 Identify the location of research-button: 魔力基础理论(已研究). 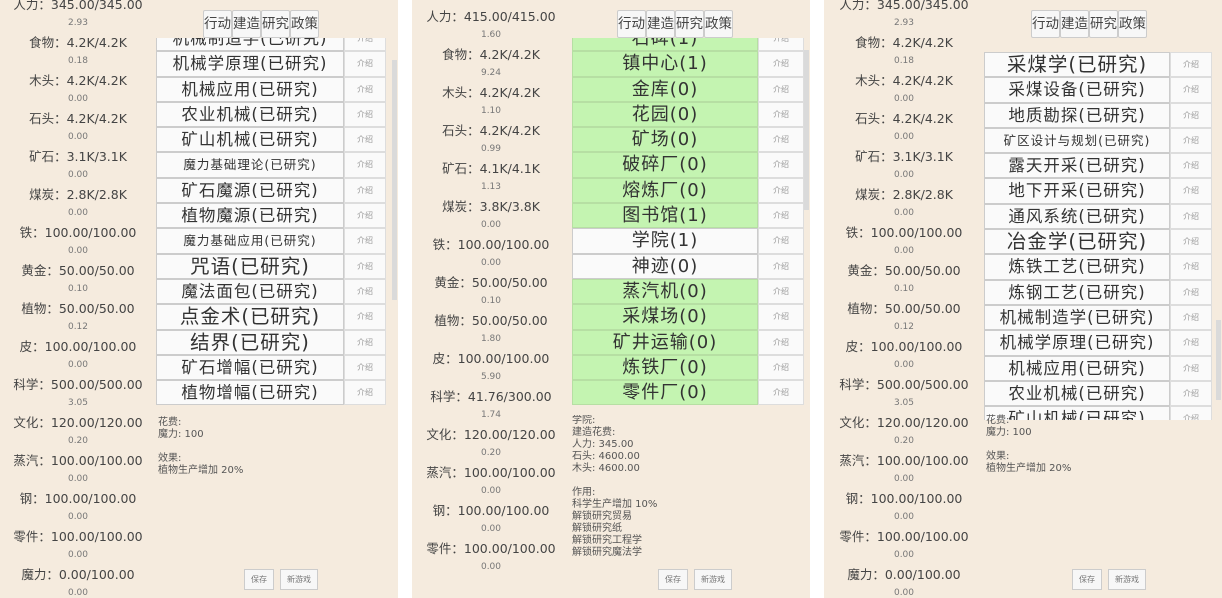
(250, 165).